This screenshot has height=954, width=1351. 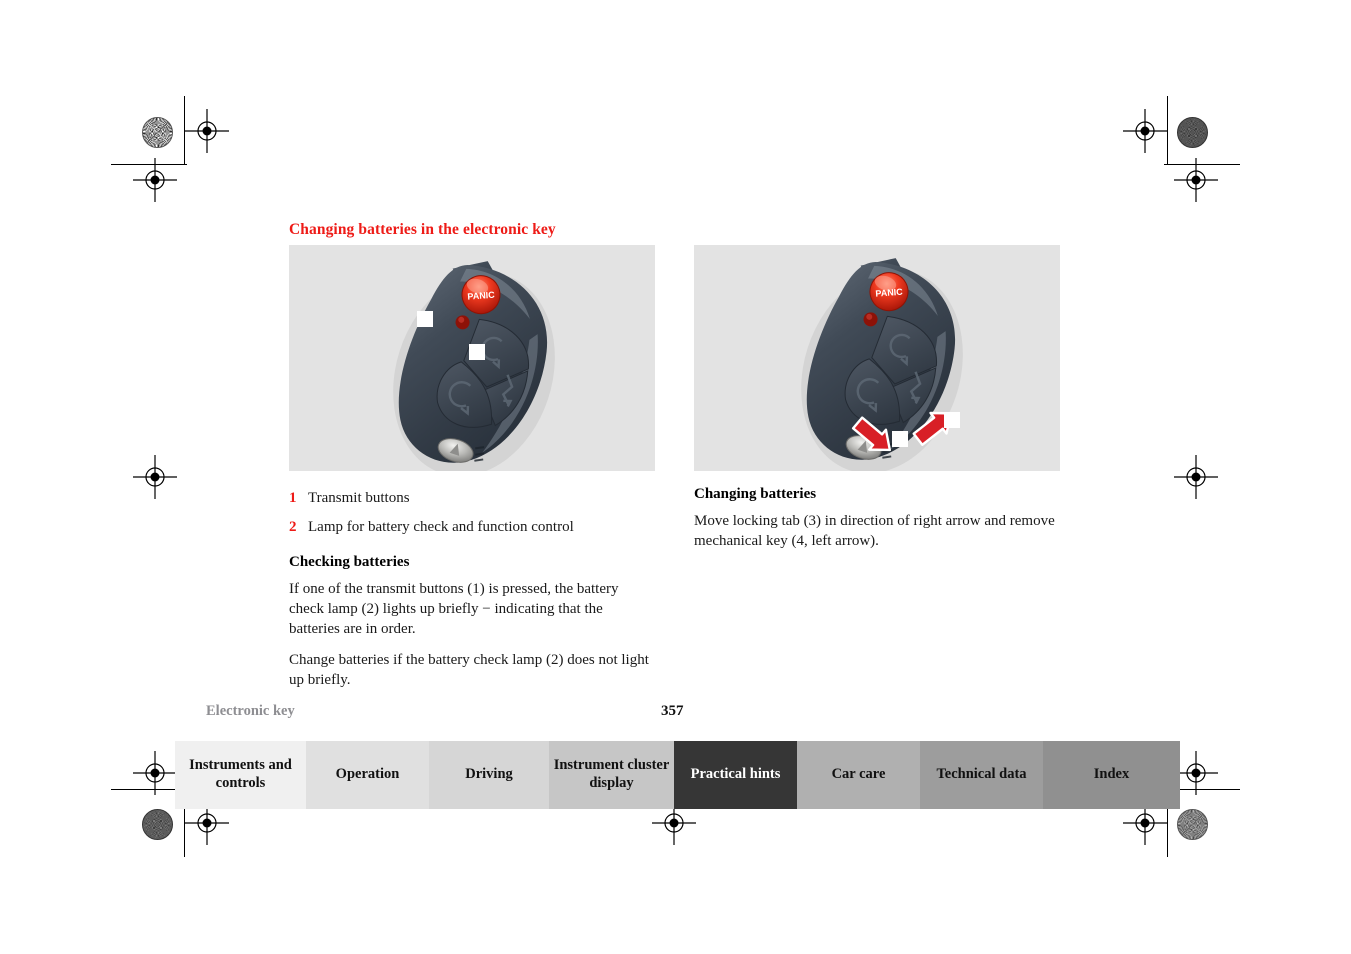 What do you see at coordinates (349, 562) in the screenshot?
I see `subheading-checking-batteries: Checking batteries` at bounding box center [349, 562].